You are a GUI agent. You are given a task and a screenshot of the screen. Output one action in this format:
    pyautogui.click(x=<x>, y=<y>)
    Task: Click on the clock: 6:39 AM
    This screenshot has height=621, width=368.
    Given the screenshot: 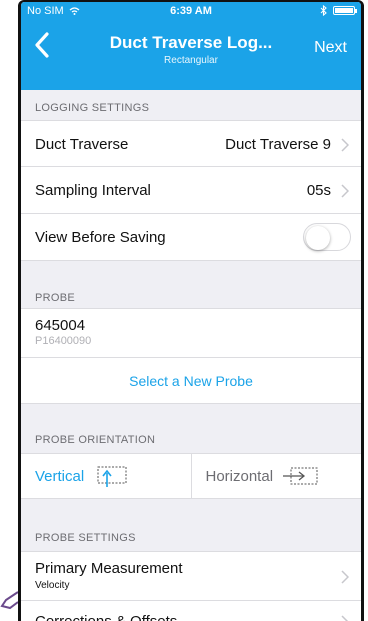 What is the action you would take?
    pyautogui.click(x=191, y=11)
    